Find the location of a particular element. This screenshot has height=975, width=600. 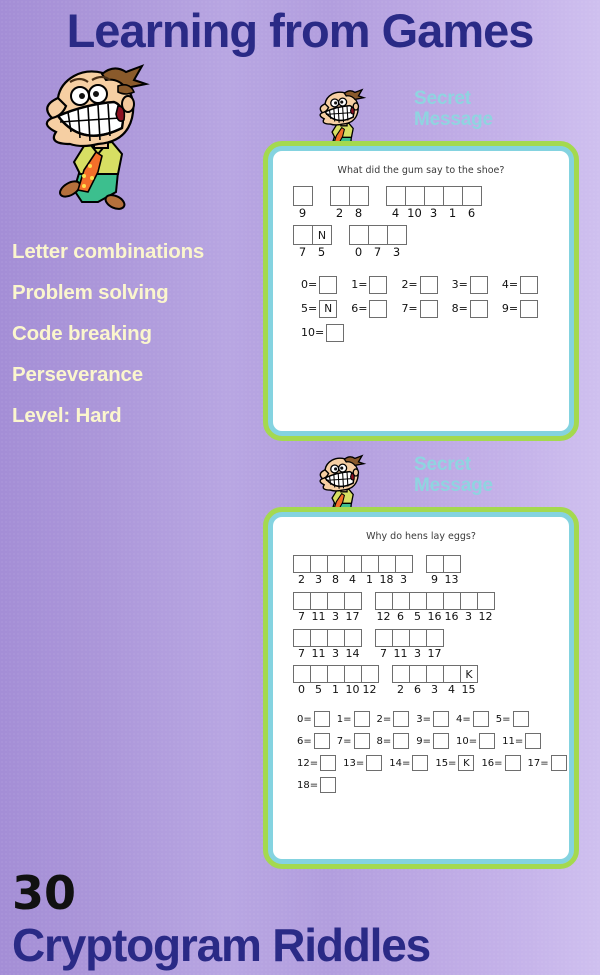

cipher-cell: 11 is located at coordinates (319, 644).